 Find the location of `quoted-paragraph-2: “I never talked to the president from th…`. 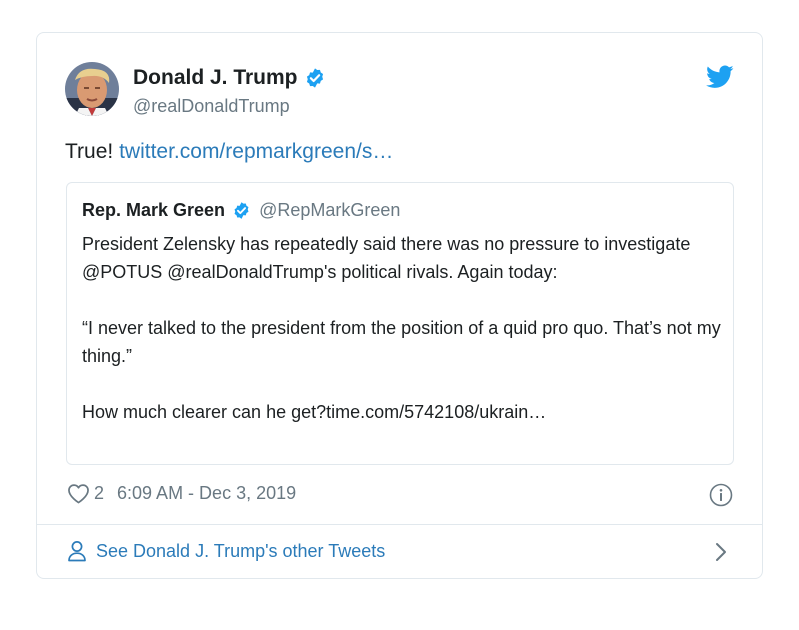

quoted-paragraph-2: “I never talked to the president from th… is located at coordinates (401, 342).